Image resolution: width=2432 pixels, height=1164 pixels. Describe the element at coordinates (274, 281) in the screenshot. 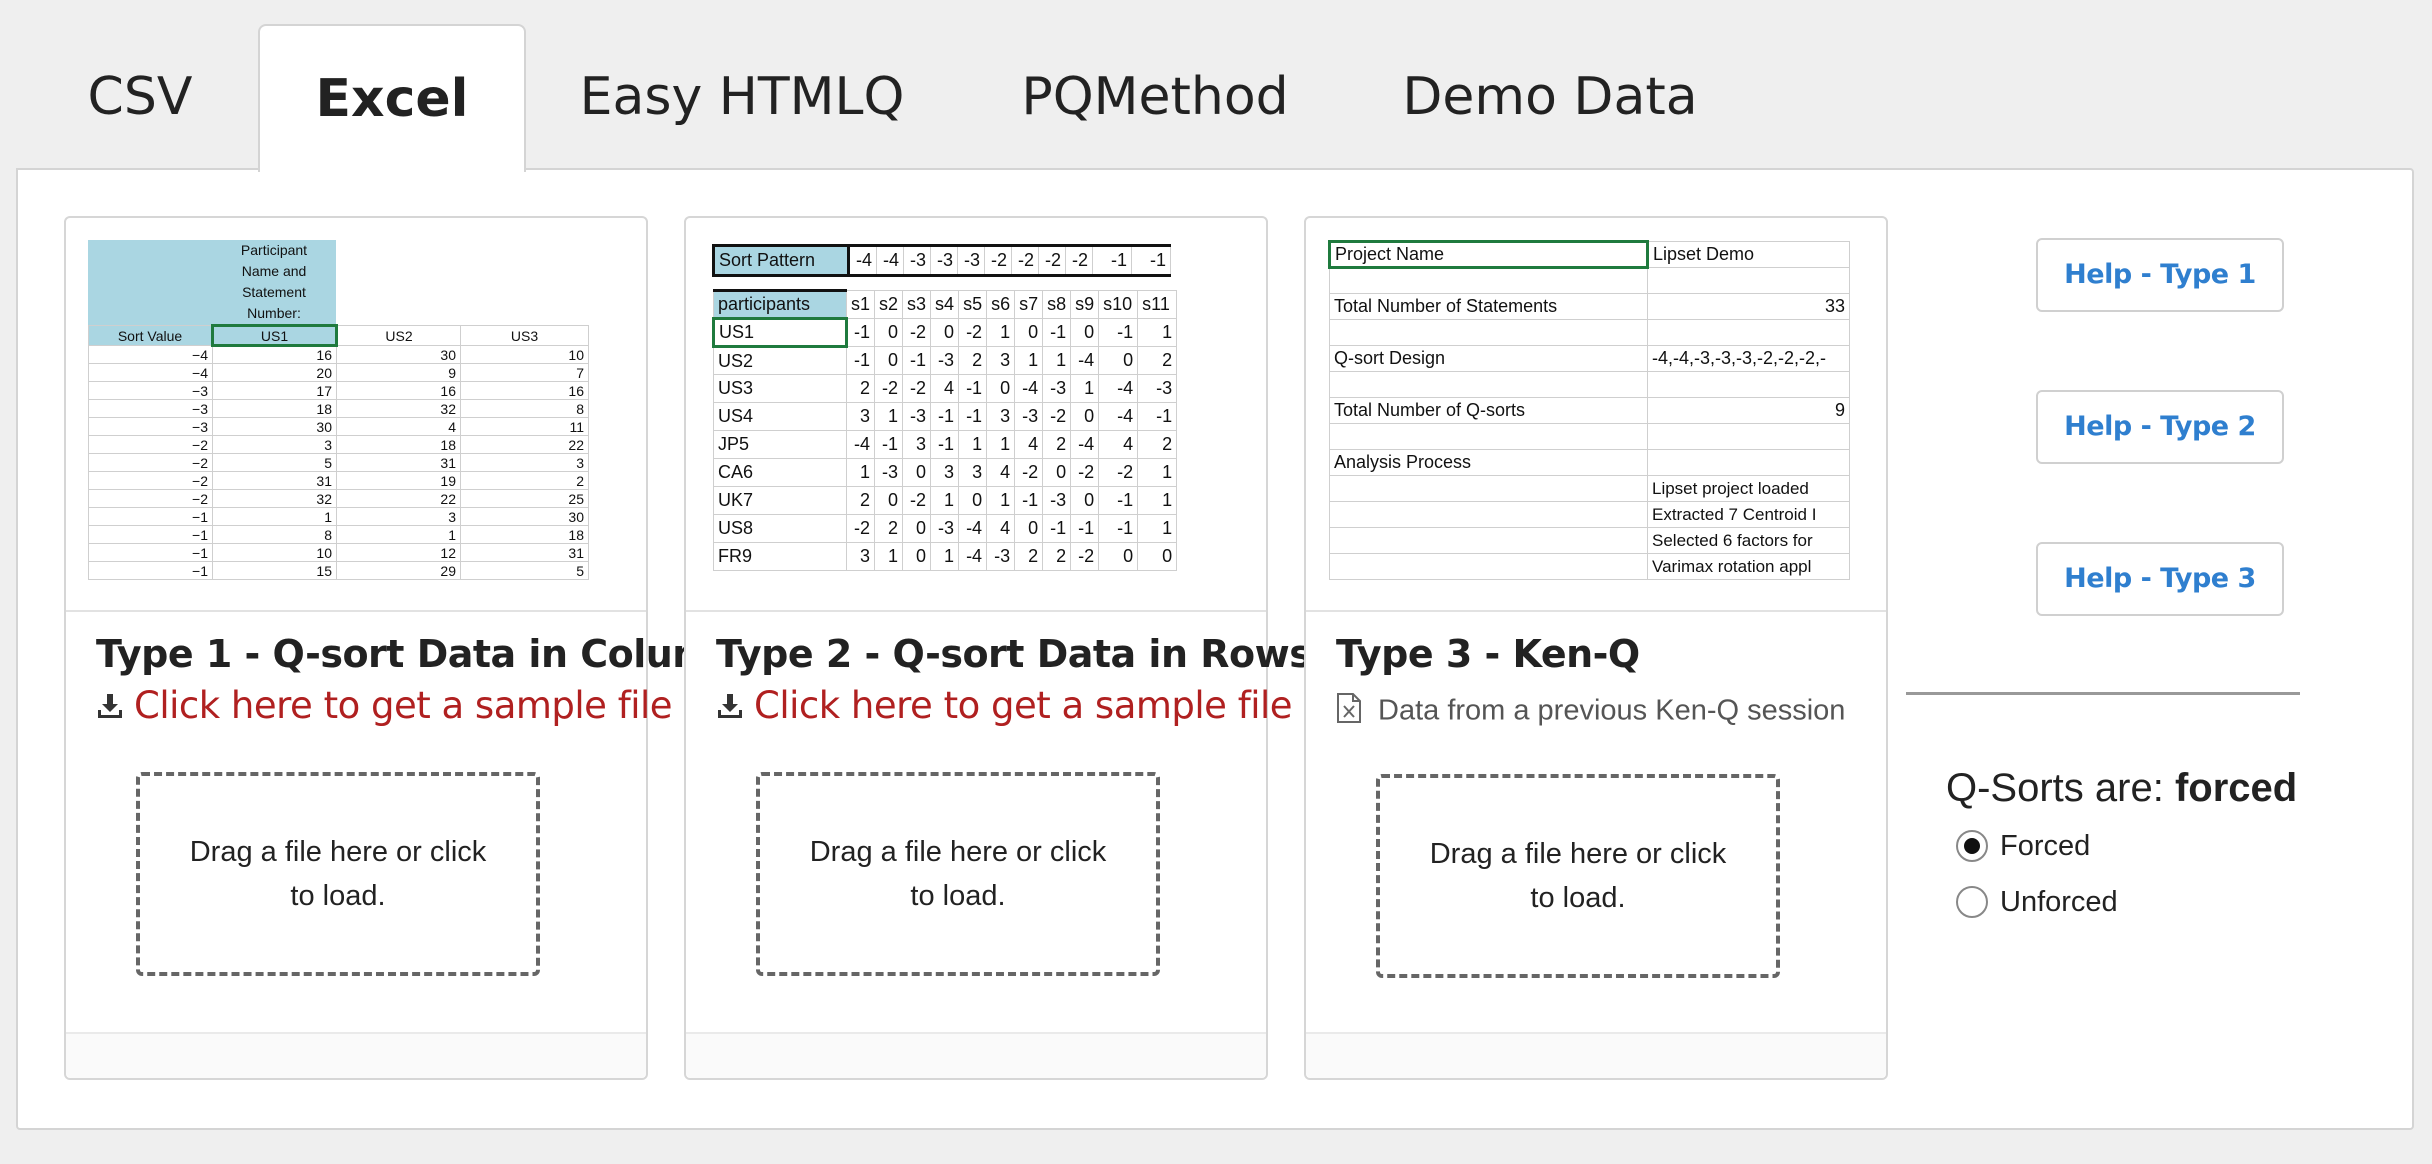

I see `participant-header: Participant Name and Statement Number:` at that location.